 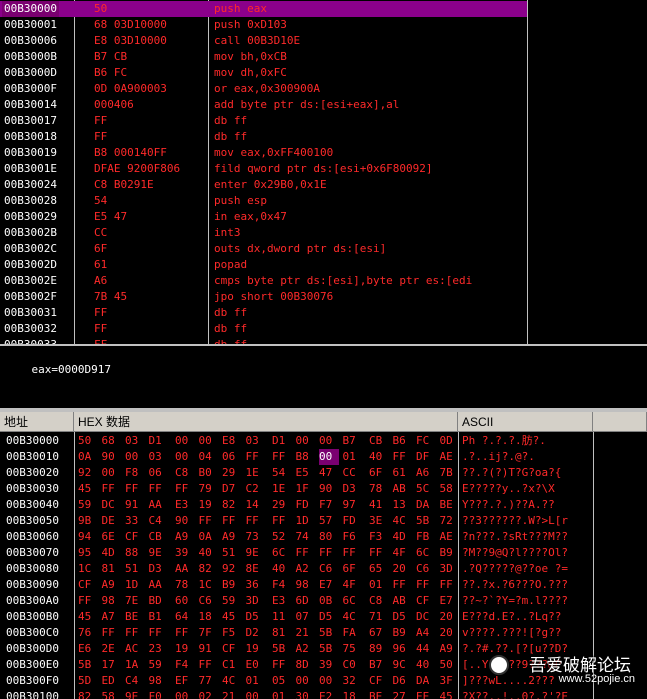 What do you see at coordinates (403, 521) in the screenshot?
I see `hex-byte: 4C` at bounding box center [403, 521].